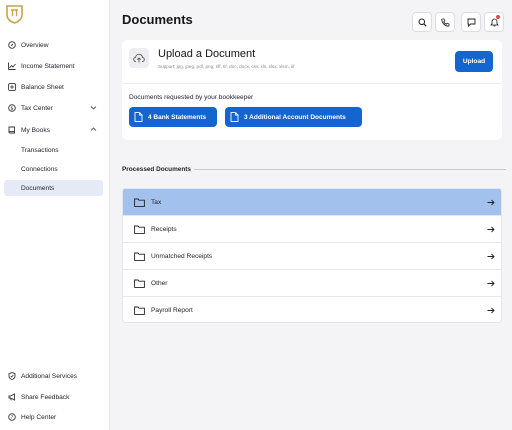 The height and width of the screenshot is (430, 512). What do you see at coordinates (182, 256) in the screenshot?
I see `folder-label: Unmatched Receipts` at bounding box center [182, 256].